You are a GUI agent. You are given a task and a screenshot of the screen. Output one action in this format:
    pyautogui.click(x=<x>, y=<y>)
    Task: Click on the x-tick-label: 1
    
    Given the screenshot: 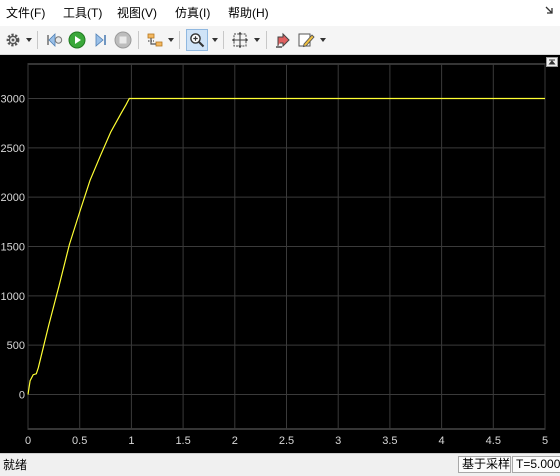 What is the action you would take?
    pyautogui.click(x=131, y=441)
    